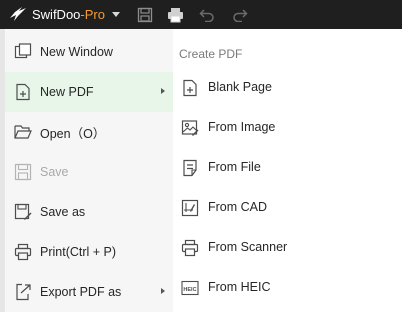  I want to click on redo-button, so click(240, 14).